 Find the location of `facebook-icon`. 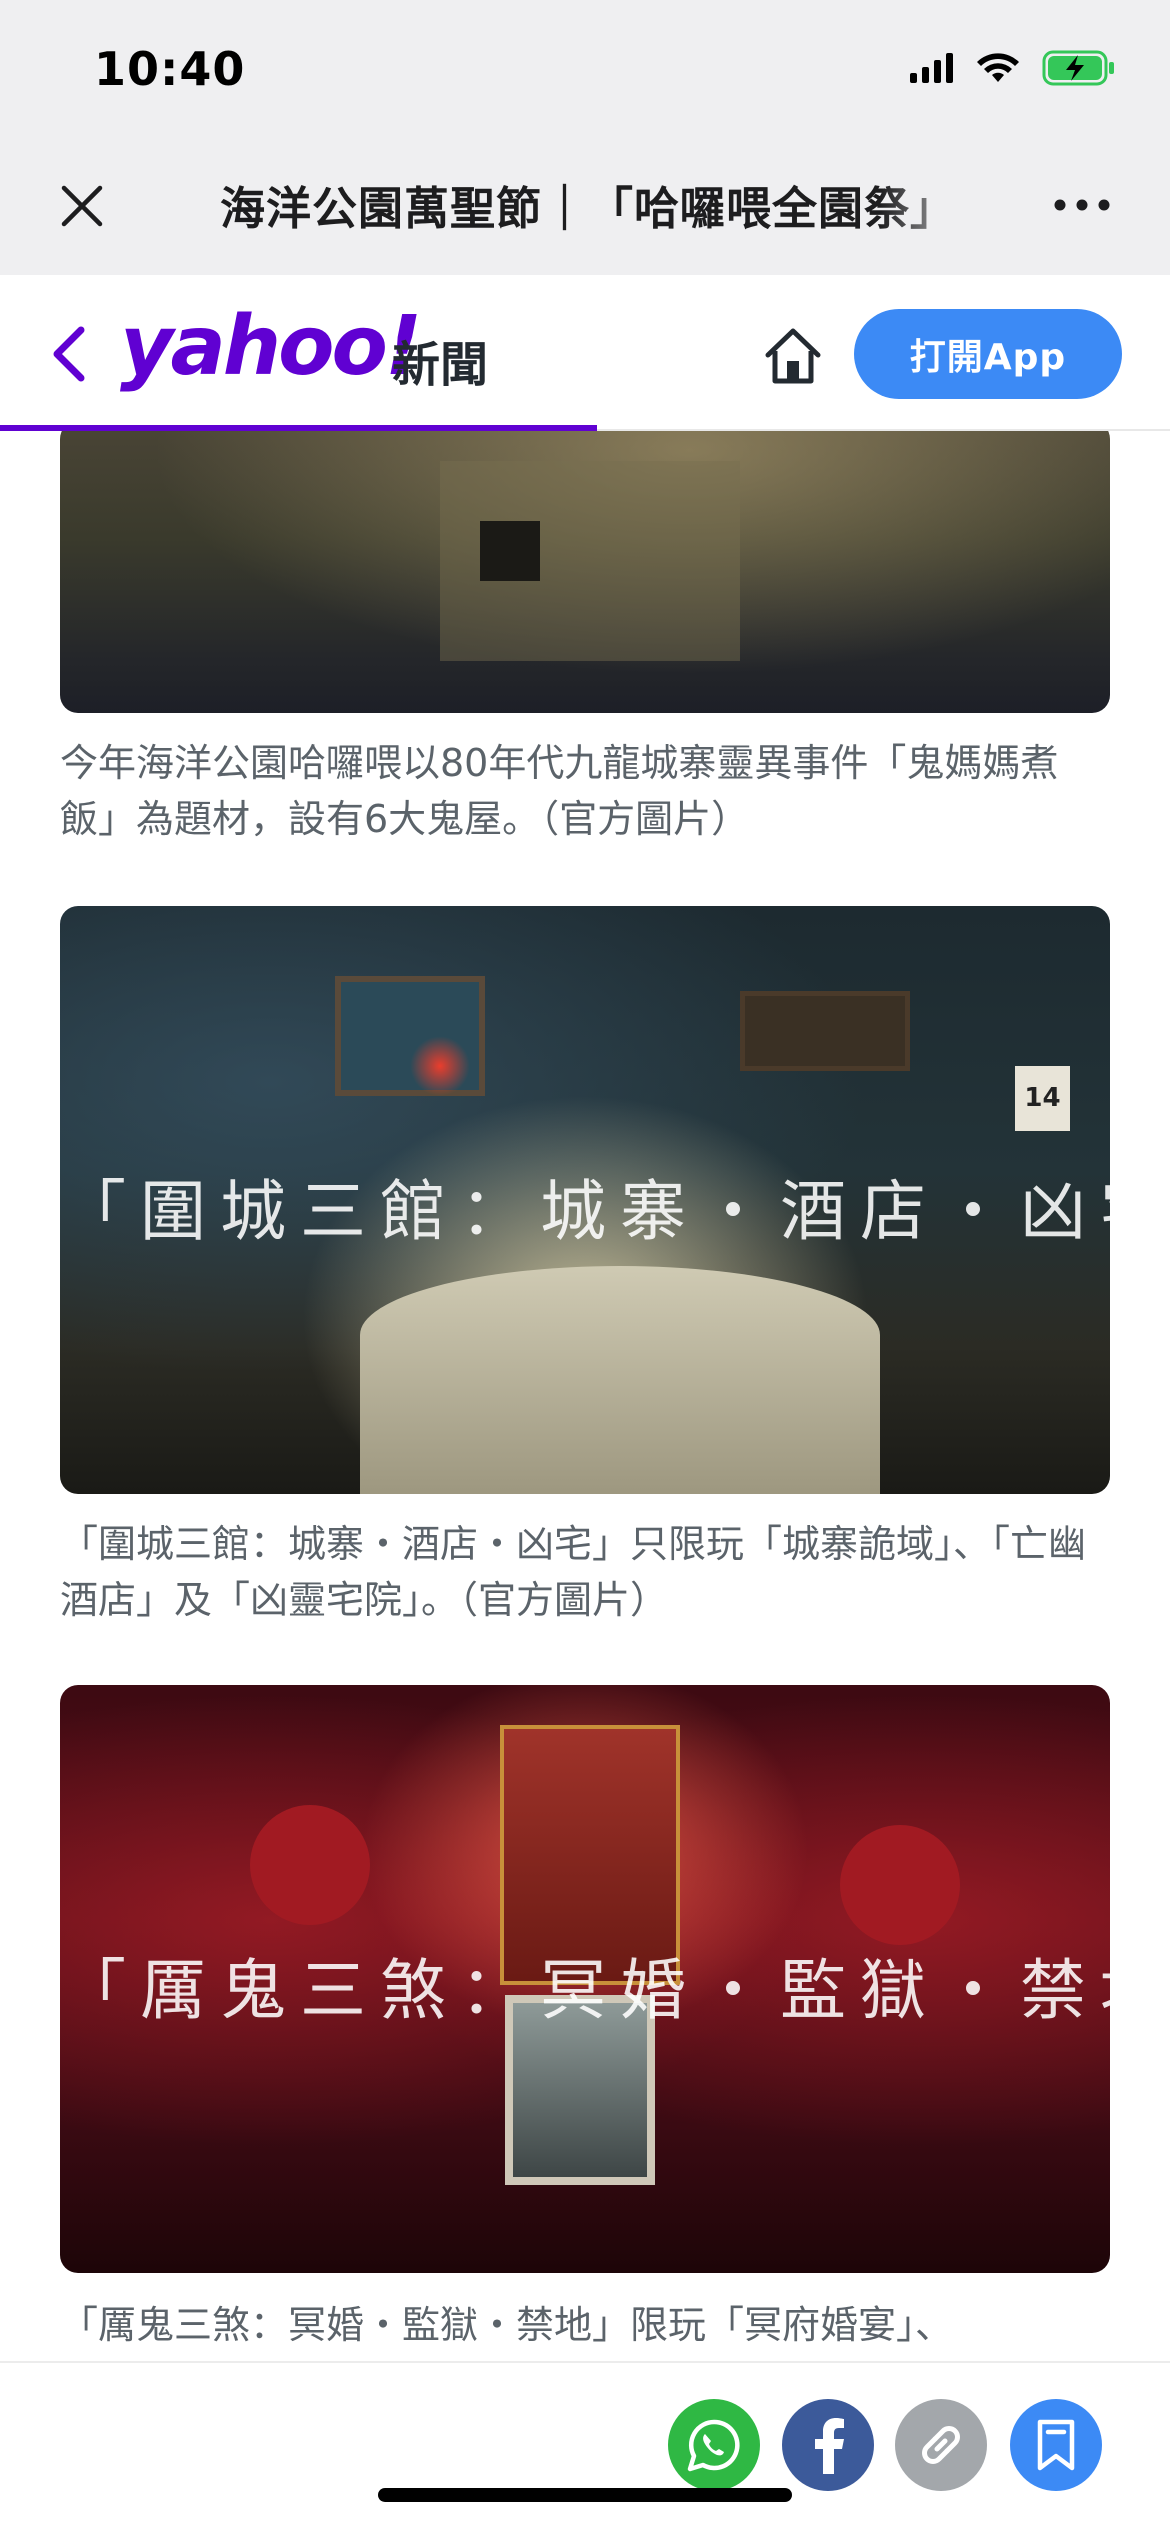

facebook-icon is located at coordinates (829, 2446).